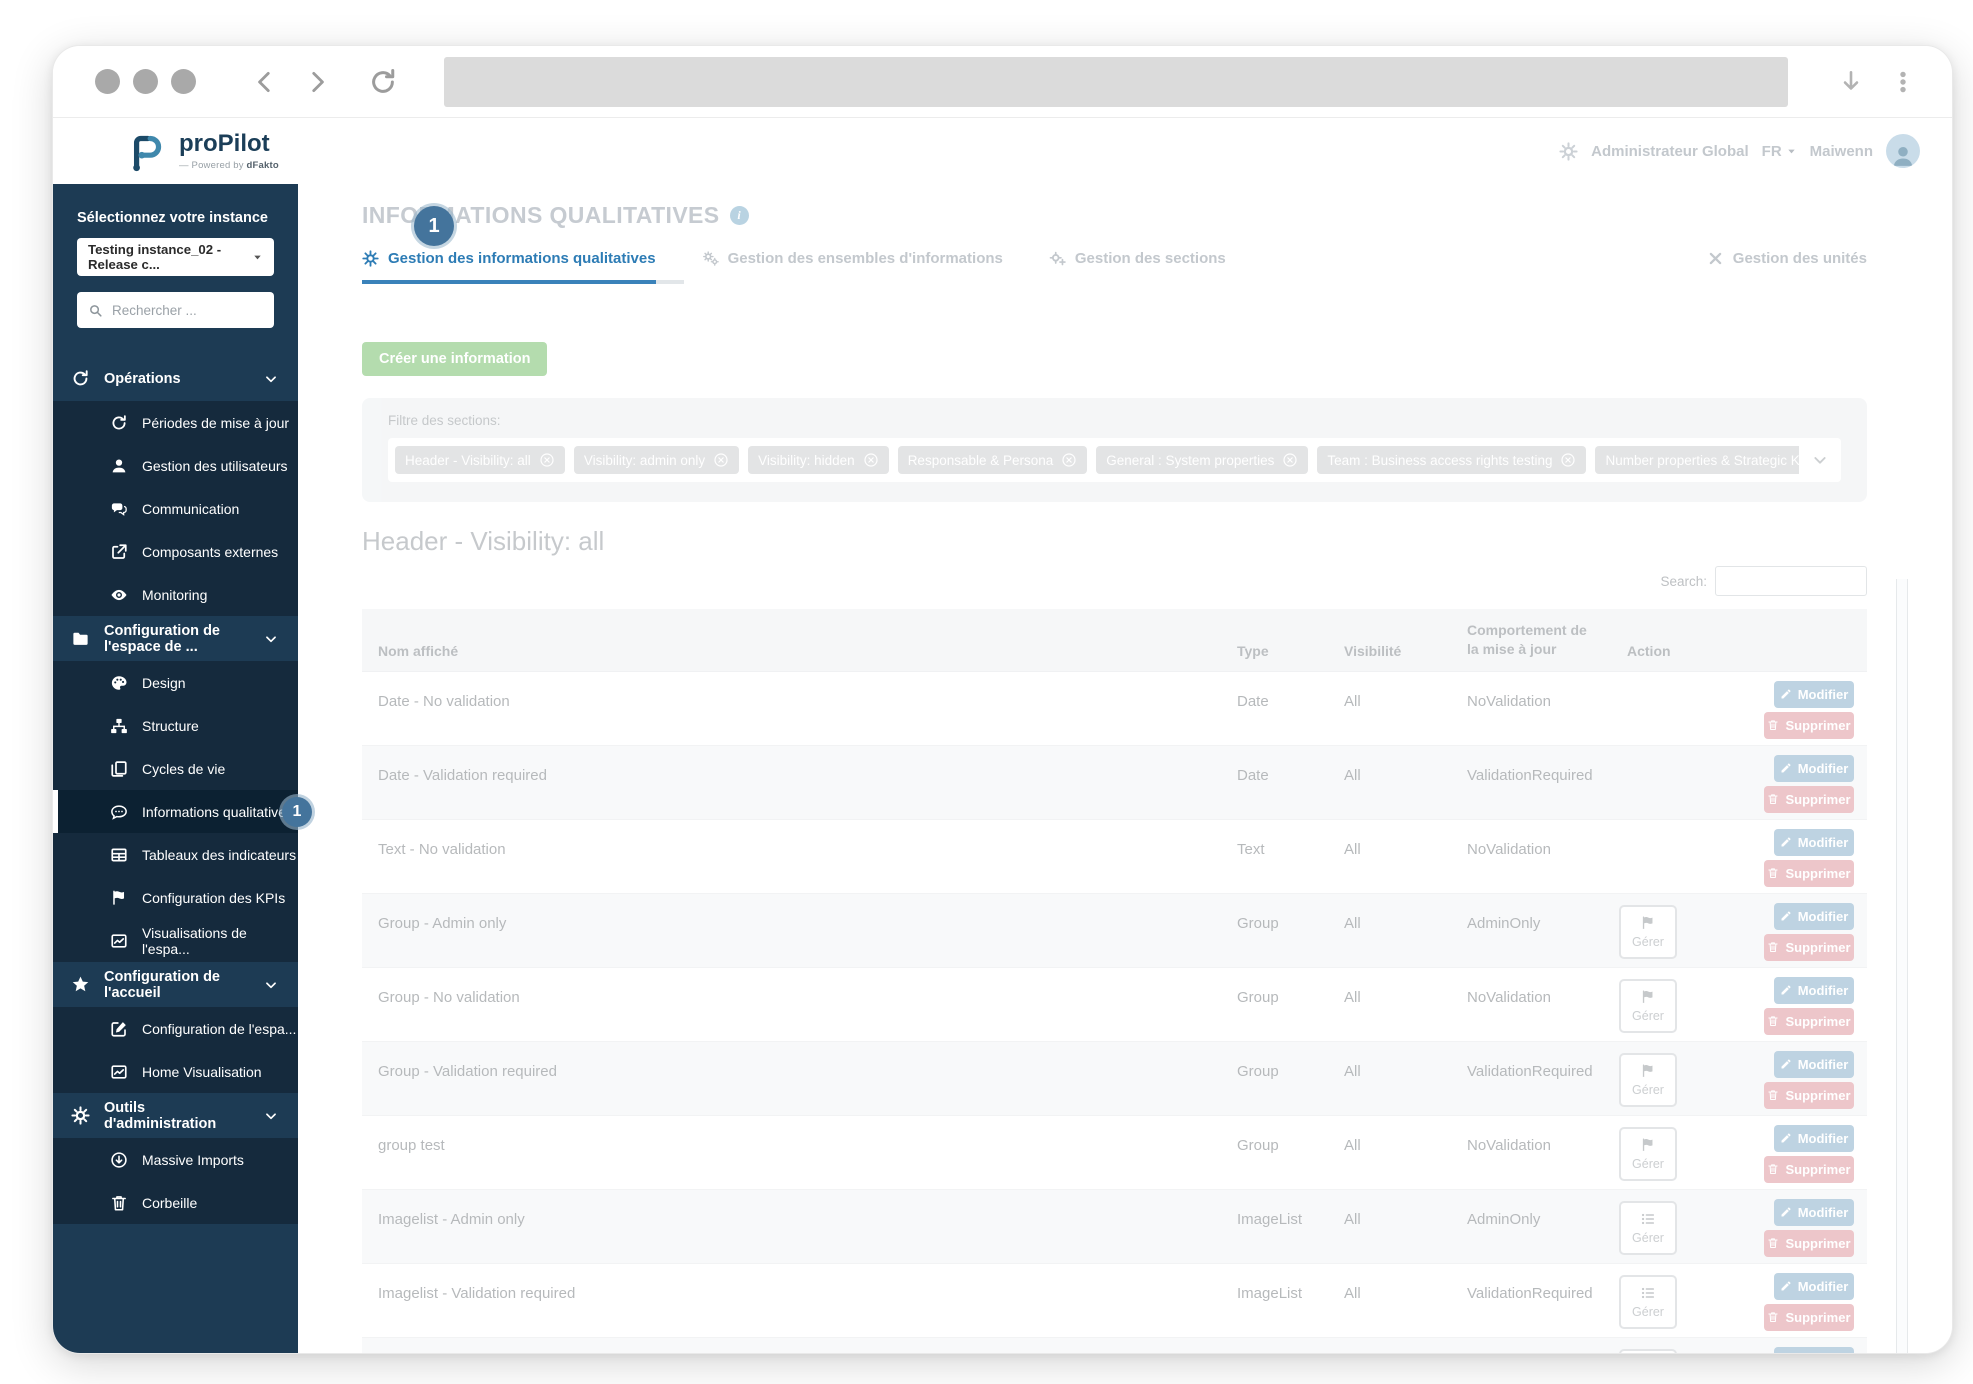 This screenshot has height=1384, width=1973. What do you see at coordinates (175, 508) in the screenshot?
I see `sidebar-item-communication: Communication` at bounding box center [175, 508].